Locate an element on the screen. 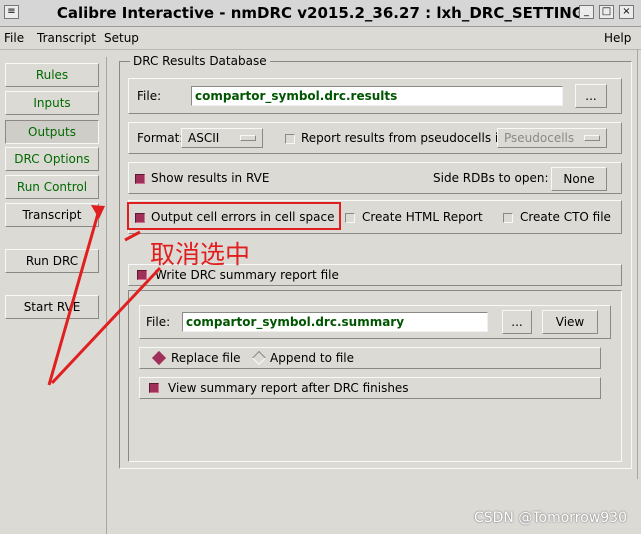 The width and height of the screenshot is (641, 534). watermark: CSDN @Tomorrow930 is located at coordinates (550, 518).